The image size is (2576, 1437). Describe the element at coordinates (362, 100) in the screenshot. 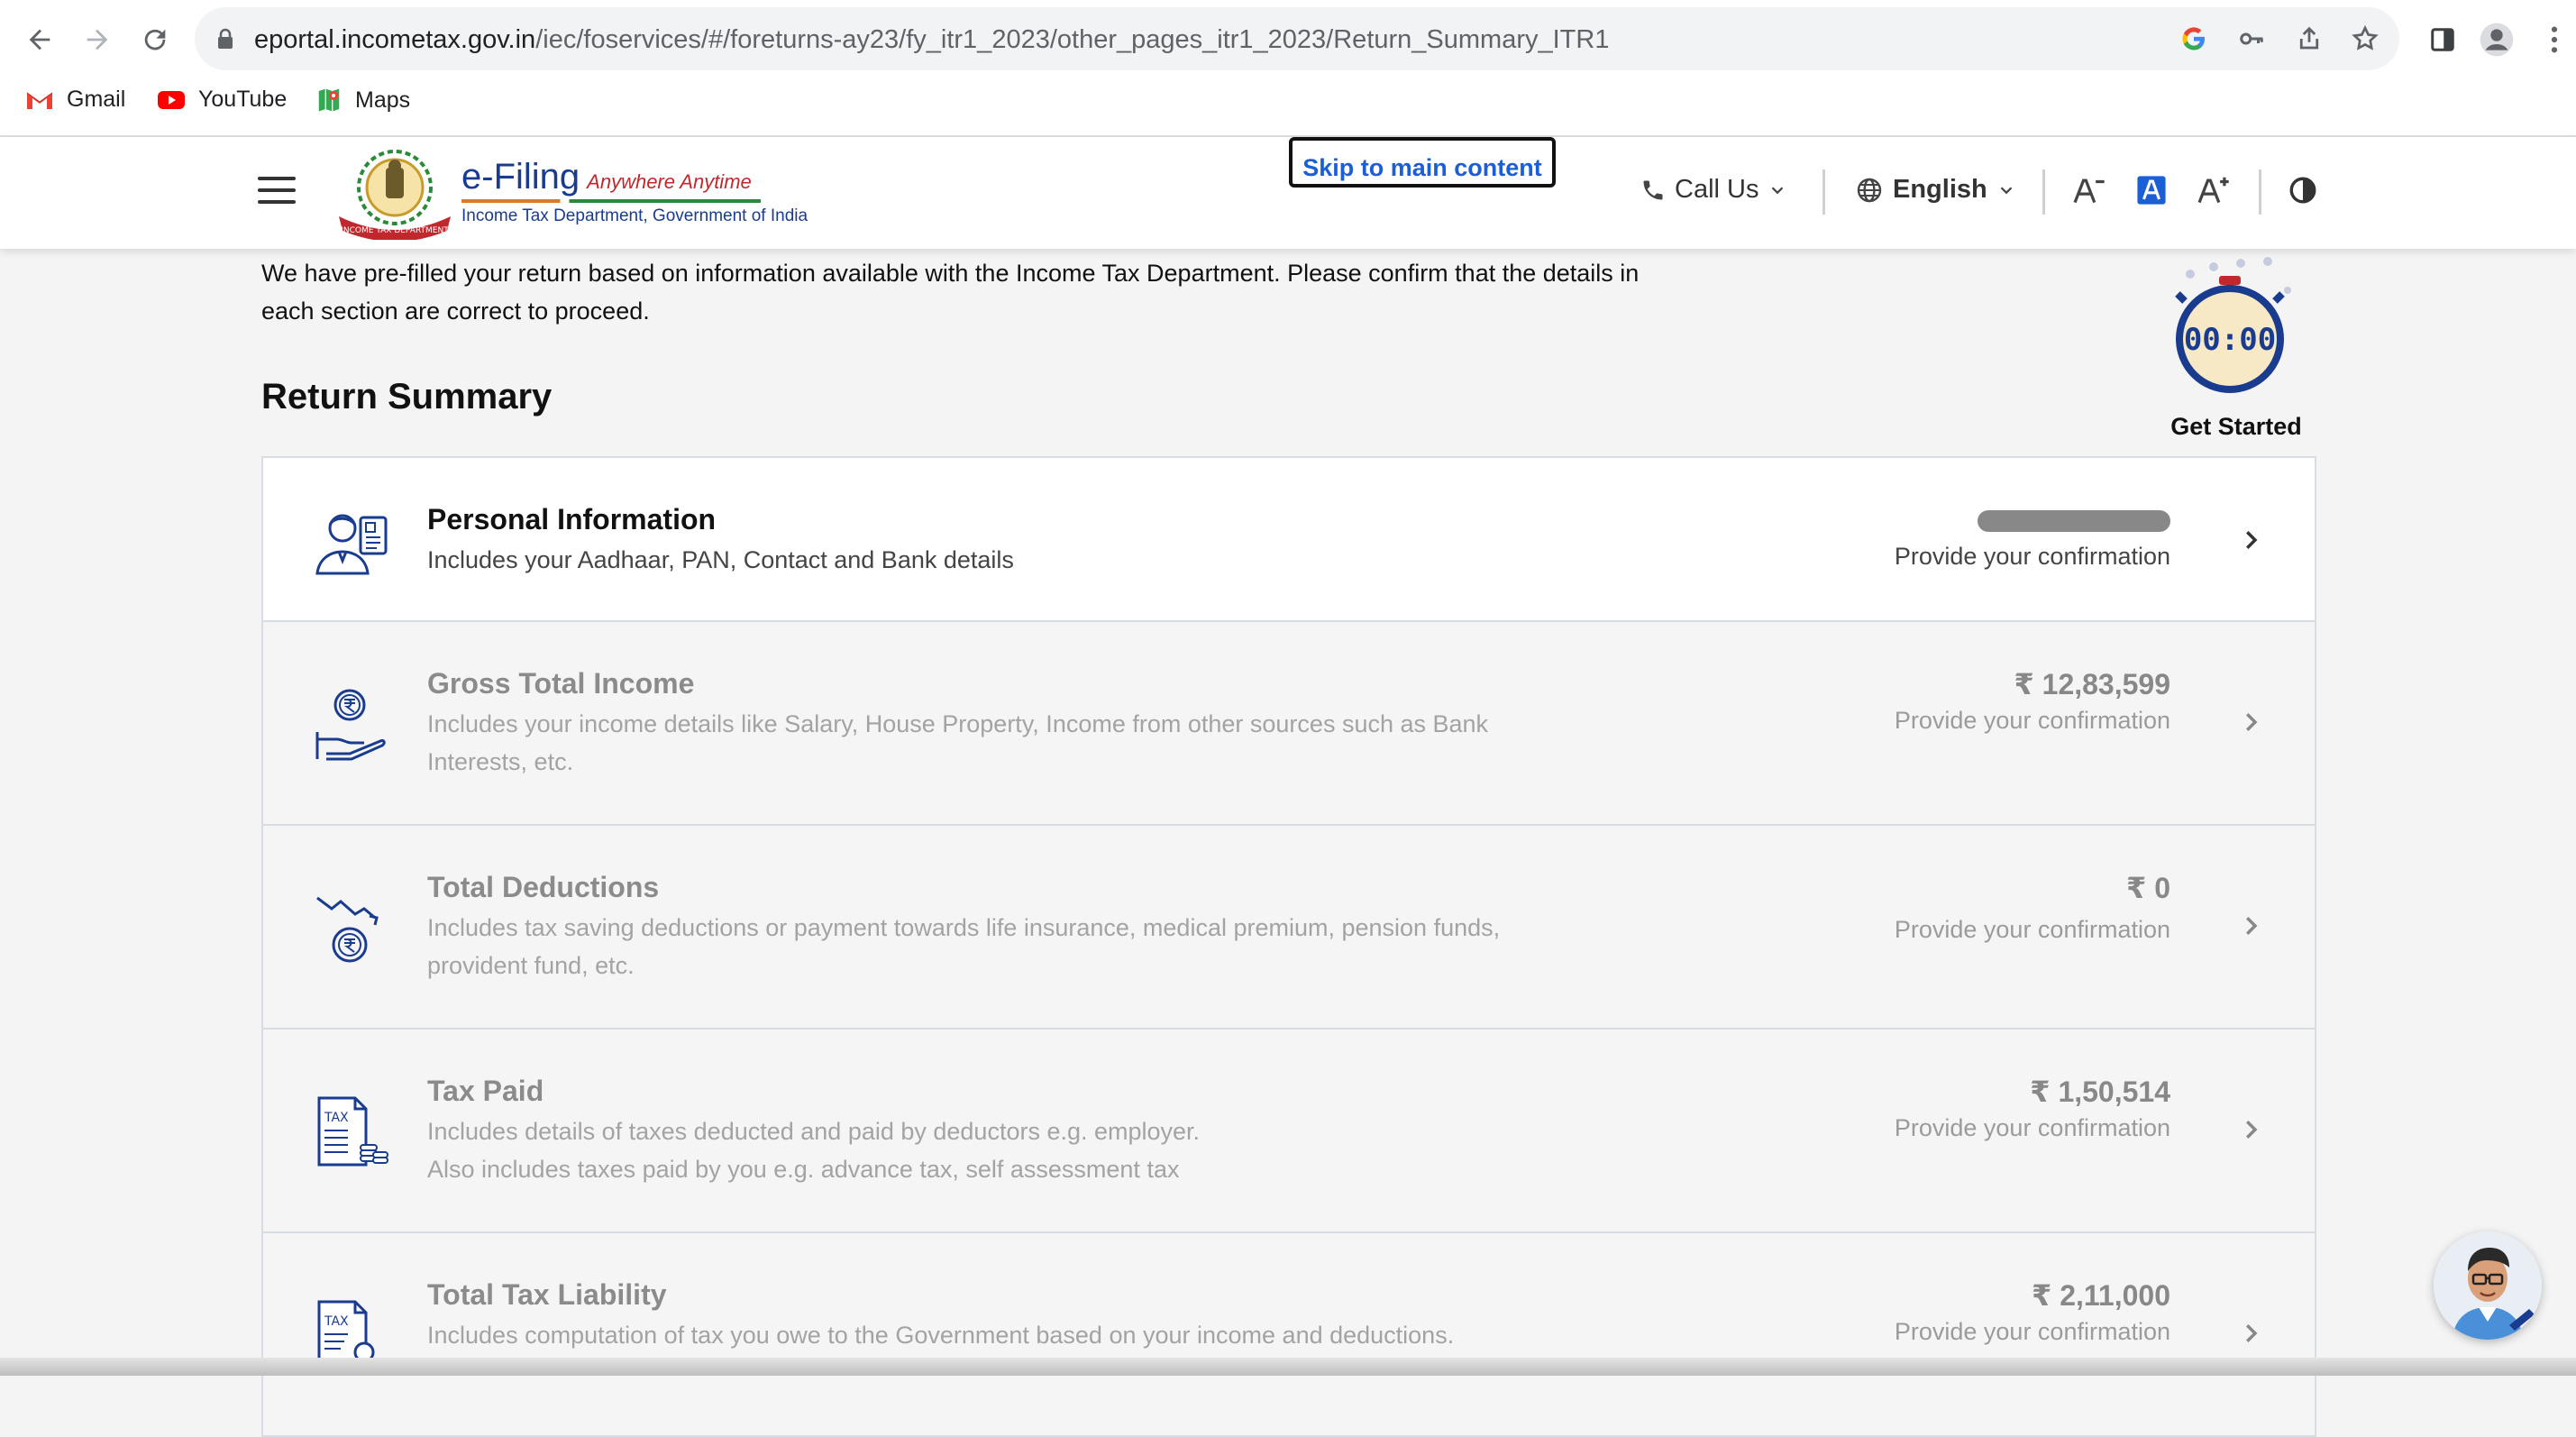

I see `bookmark-maps: Maps` at that location.